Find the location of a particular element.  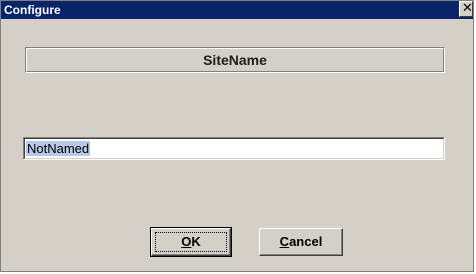

cancel-mnemonic: C is located at coordinates (284, 241).